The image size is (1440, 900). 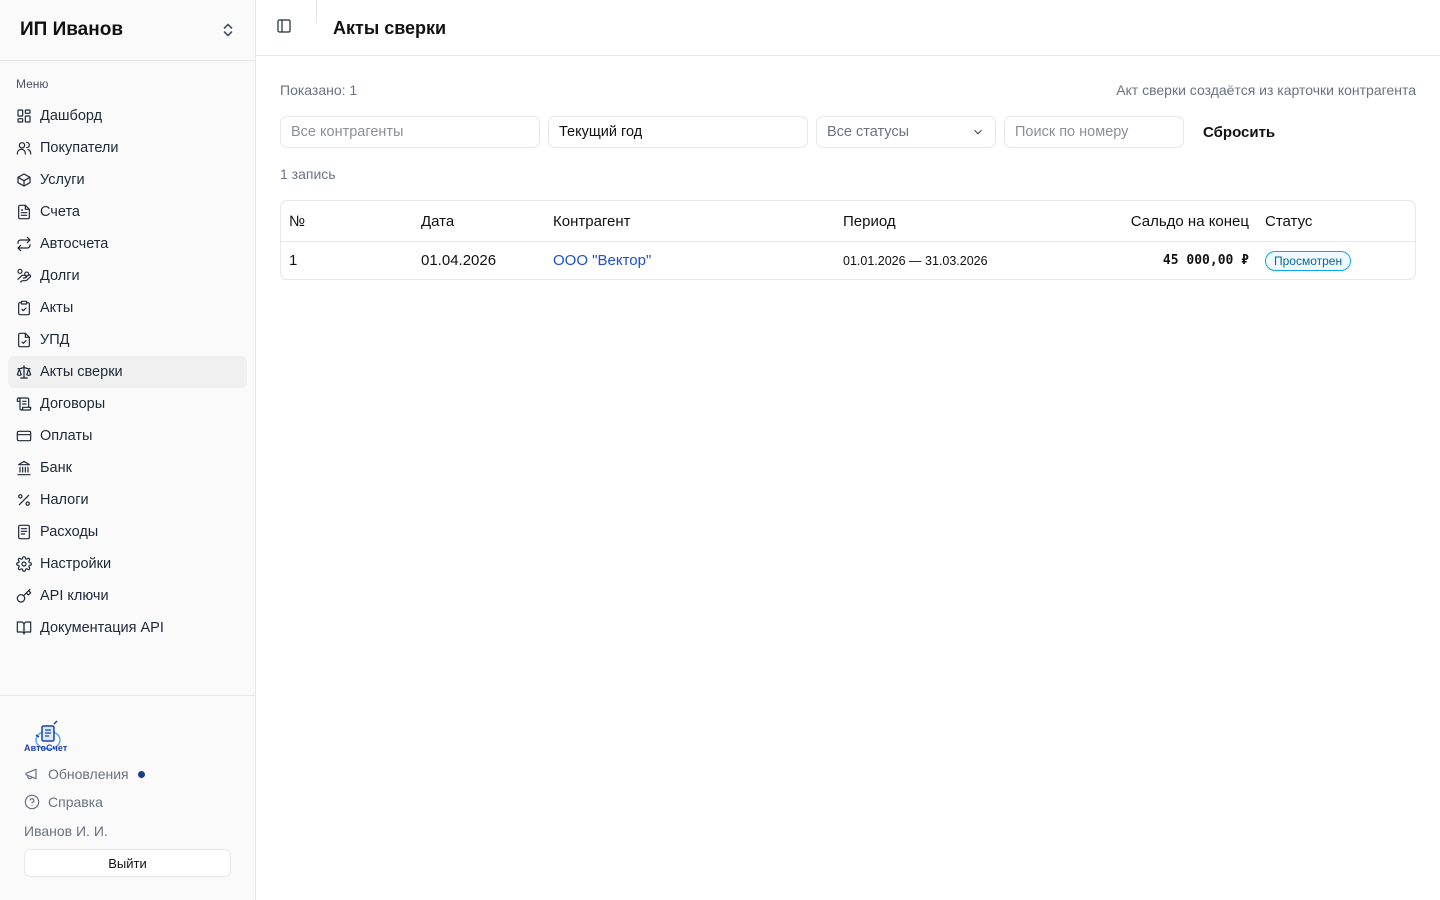 I want to click on sidebar-item-label: Услуги, so click(x=62, y=180).